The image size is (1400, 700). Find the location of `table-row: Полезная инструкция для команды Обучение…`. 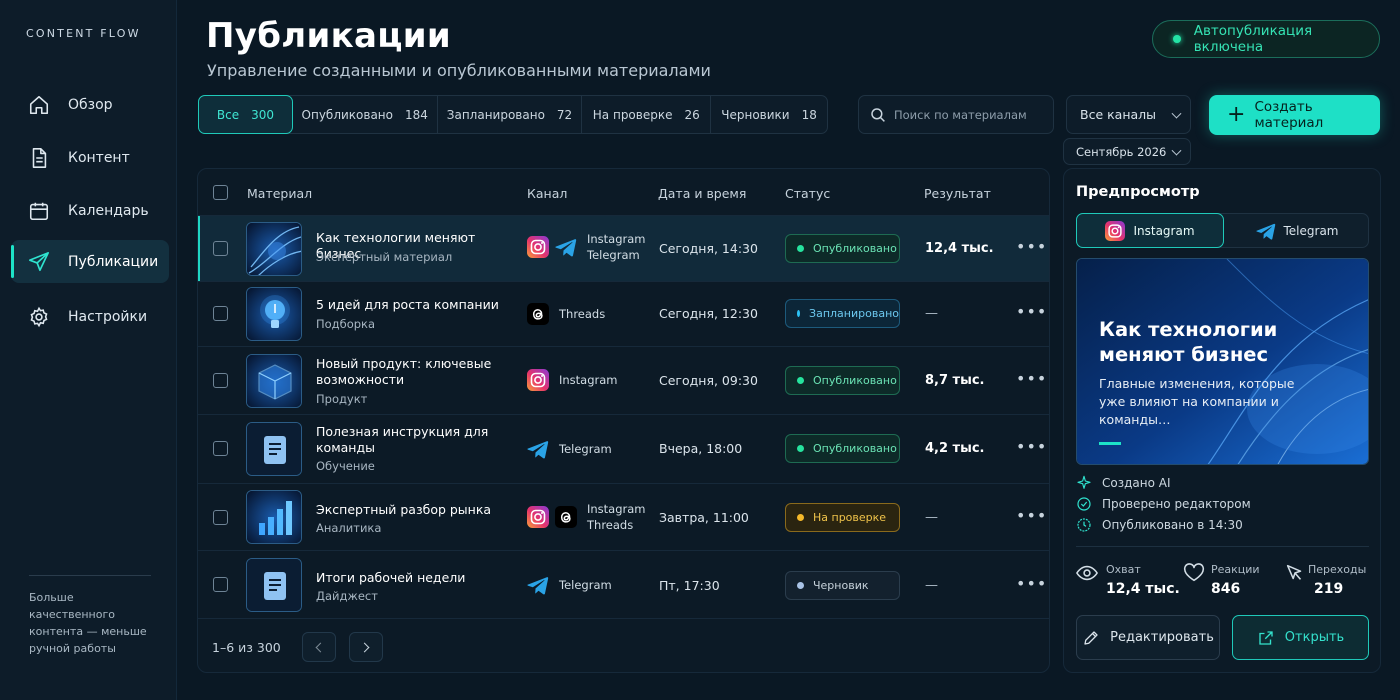

table-row: Полезная инструкция для команды Обучение… is located at coordinates (623, 449).